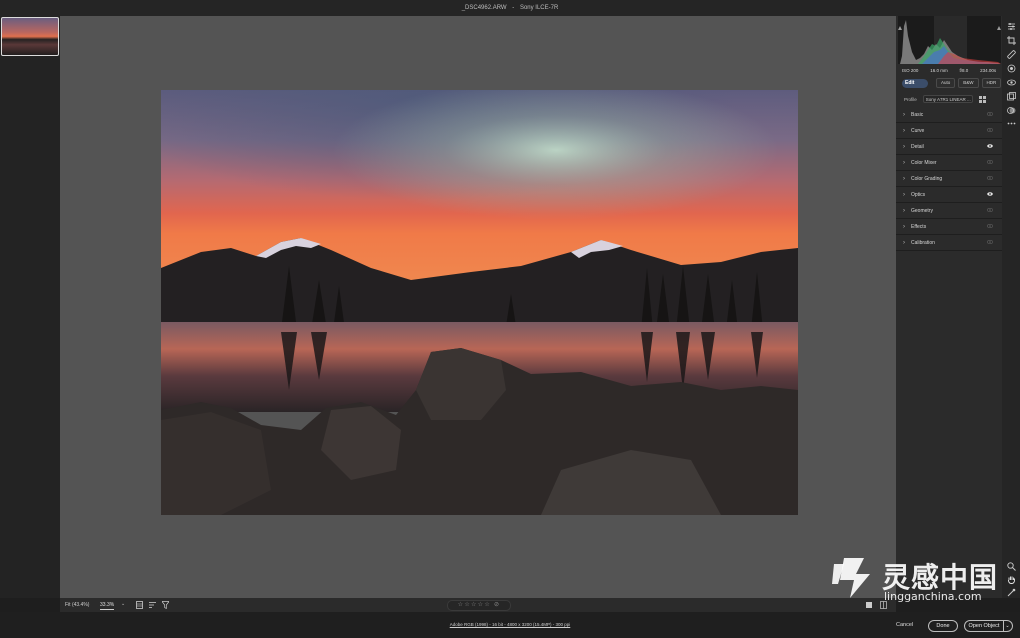 The height and width of the screenshot is (638, 1020). I want to click on histogram, so click(949, 40).